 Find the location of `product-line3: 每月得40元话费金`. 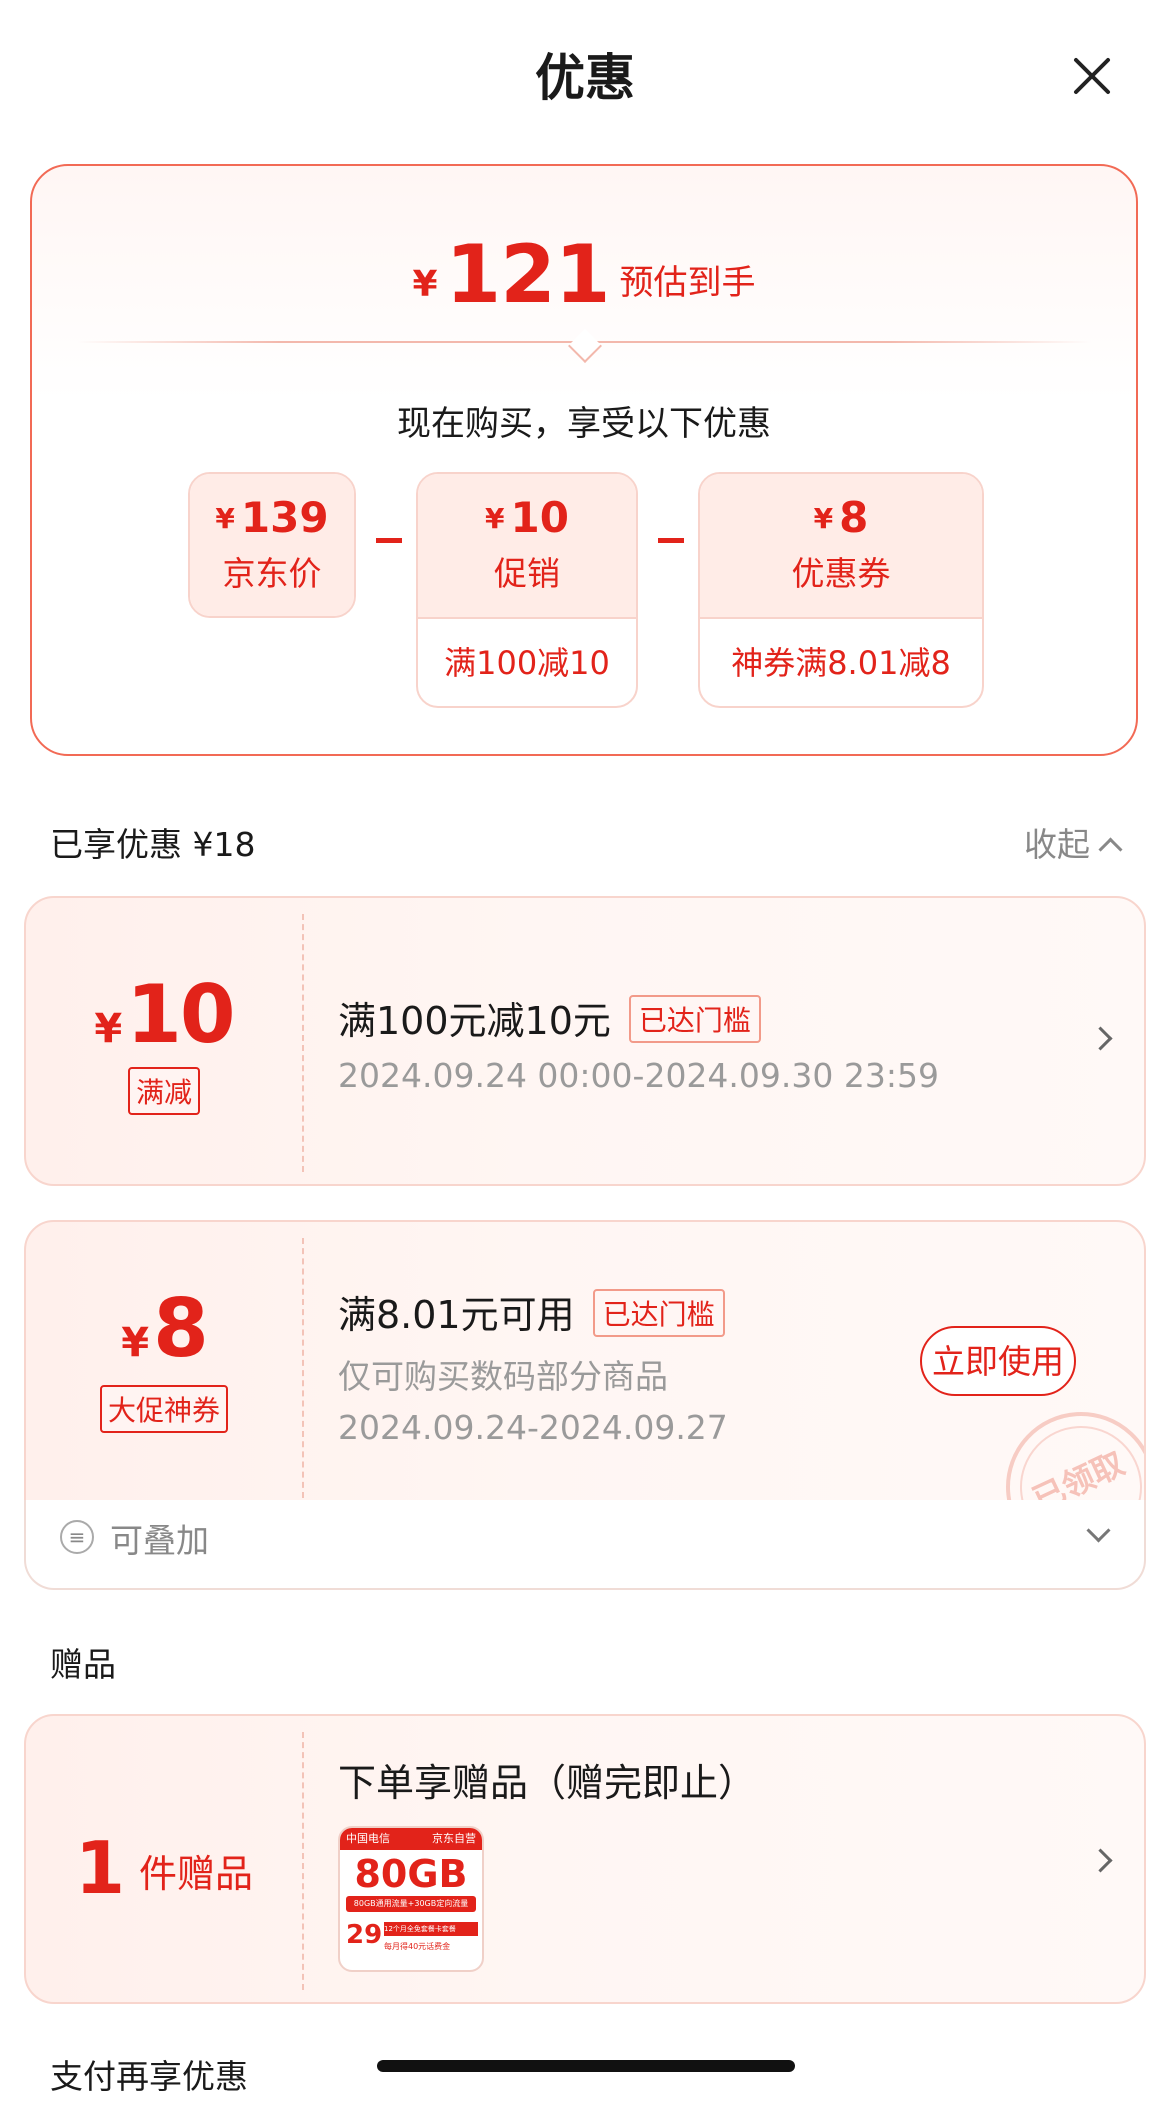

product-line3: 每月得40元话费金 is located at coordinates (417, 1946).